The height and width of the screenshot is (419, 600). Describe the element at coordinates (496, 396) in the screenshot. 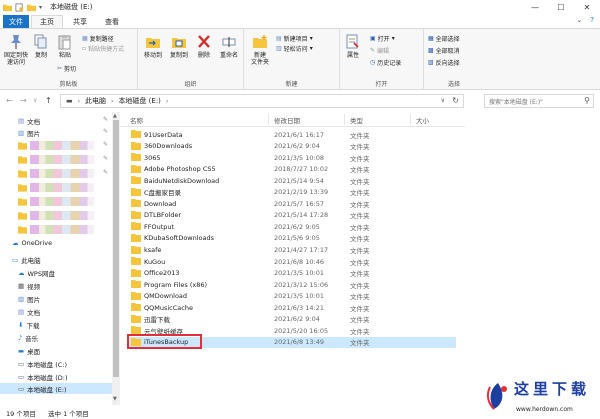

I see `site-logo-icon` at that location.